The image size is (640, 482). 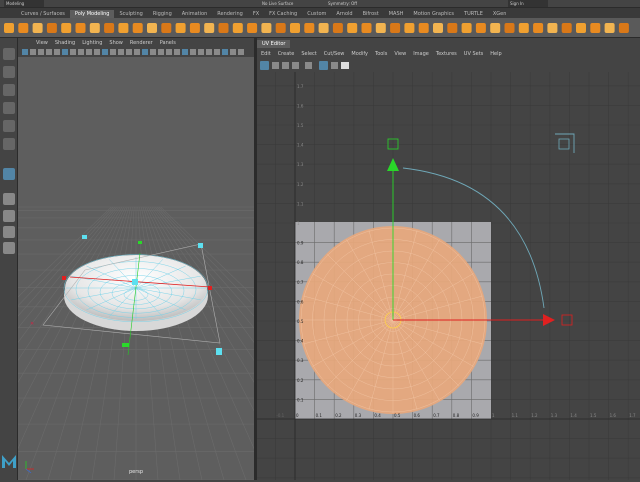 I want to click on live-surface-field: No Live Surface, so click(x=277, y=3).